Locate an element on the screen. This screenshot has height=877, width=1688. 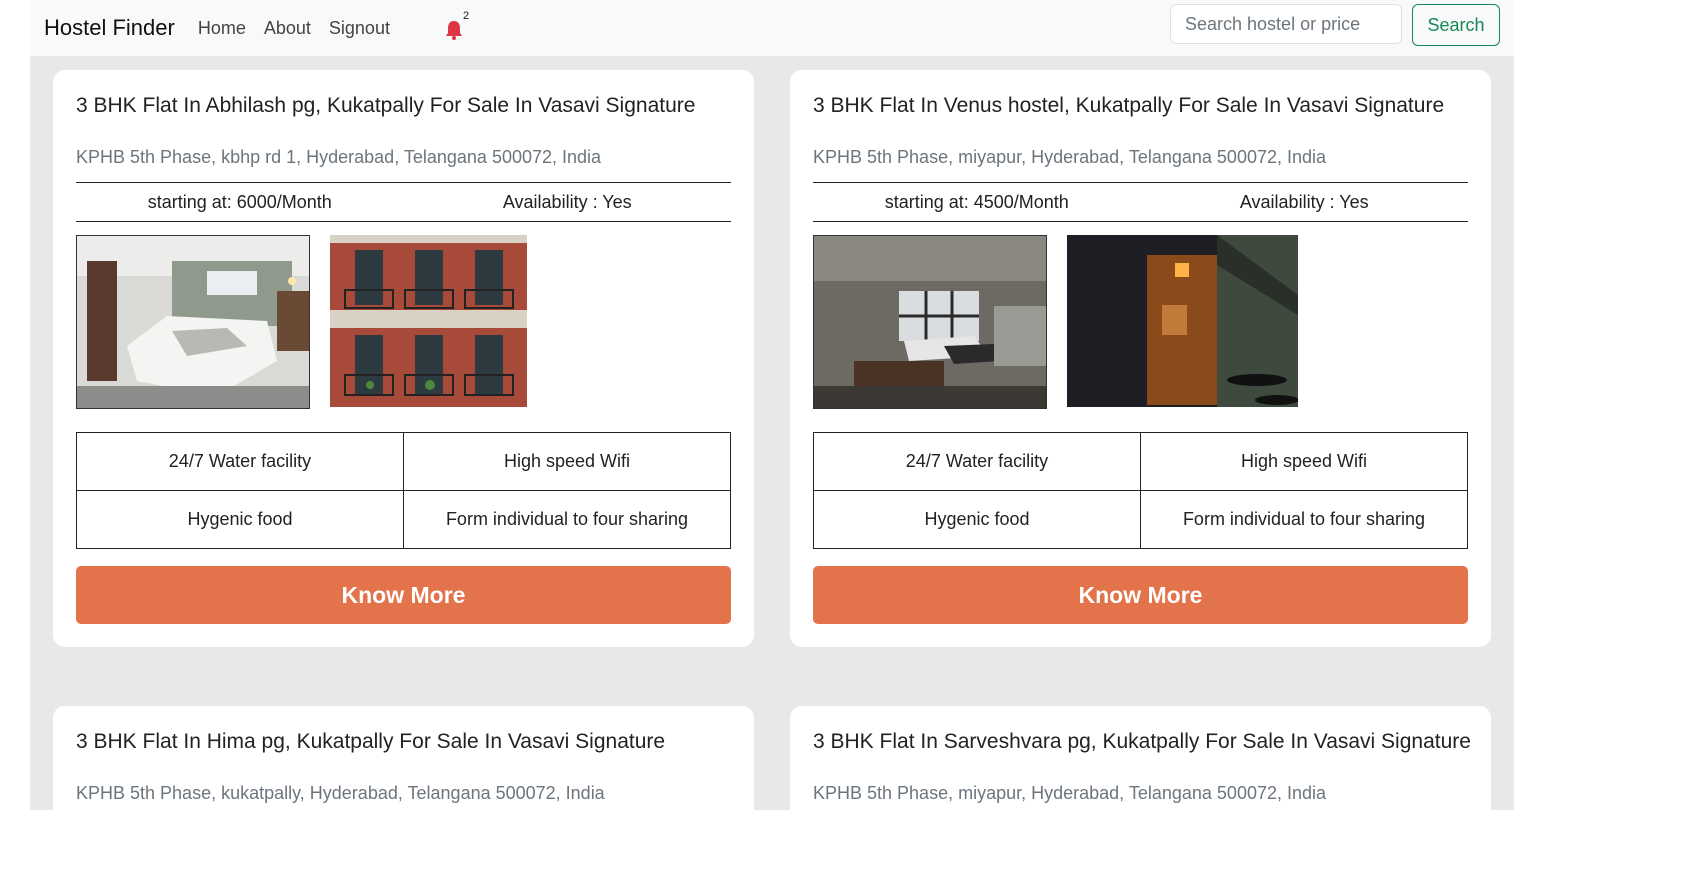
door-light-photo is located at coordinates (1182, 321).